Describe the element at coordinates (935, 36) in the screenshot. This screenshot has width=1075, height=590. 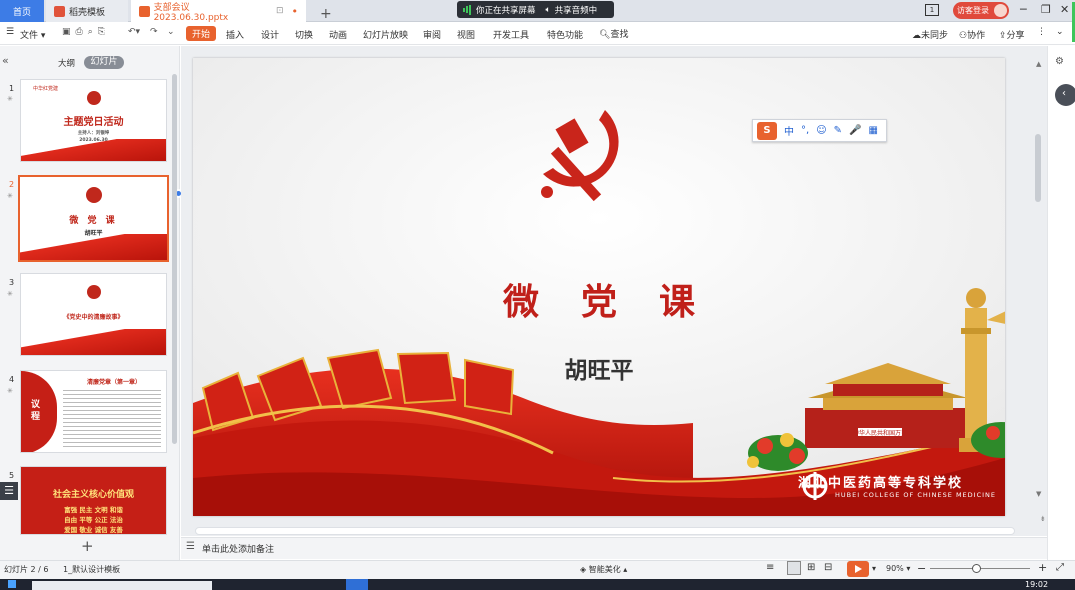
I see `sync-label: 未同步` at that location.